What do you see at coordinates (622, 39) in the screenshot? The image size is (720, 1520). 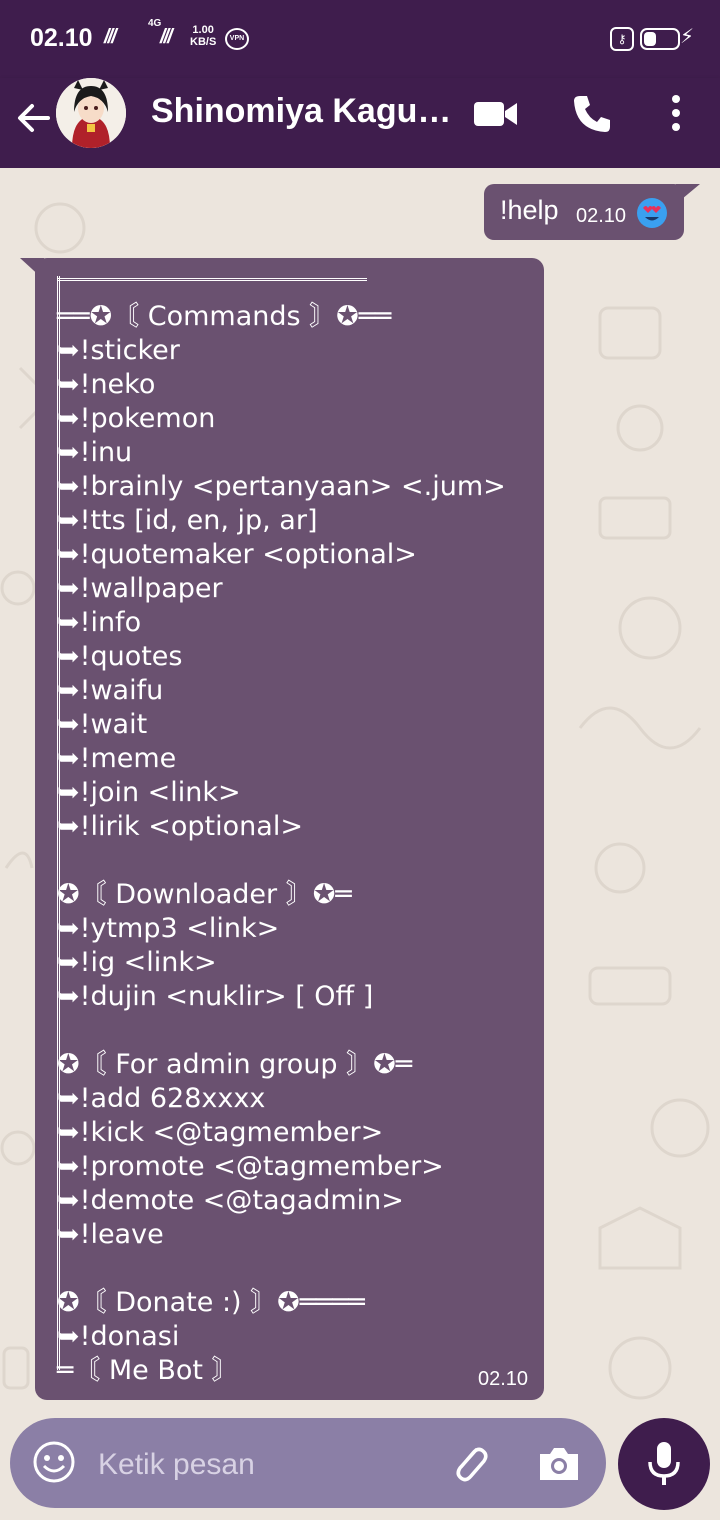 I see `key-icon: ⚷` at bounding box center [622, 39].